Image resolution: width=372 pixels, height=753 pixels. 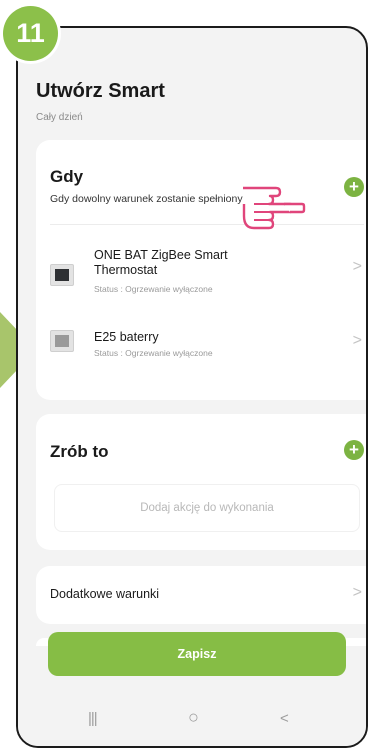 I want to click on device-name: E25 baterry, so click(x=126, y=337).